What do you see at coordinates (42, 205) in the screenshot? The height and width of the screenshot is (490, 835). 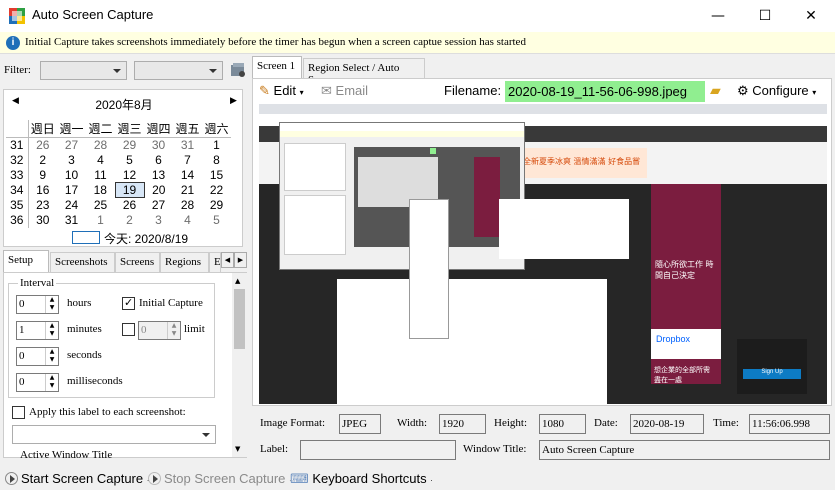 I see `calendar-day: 23` at bounding box center [42, 205].